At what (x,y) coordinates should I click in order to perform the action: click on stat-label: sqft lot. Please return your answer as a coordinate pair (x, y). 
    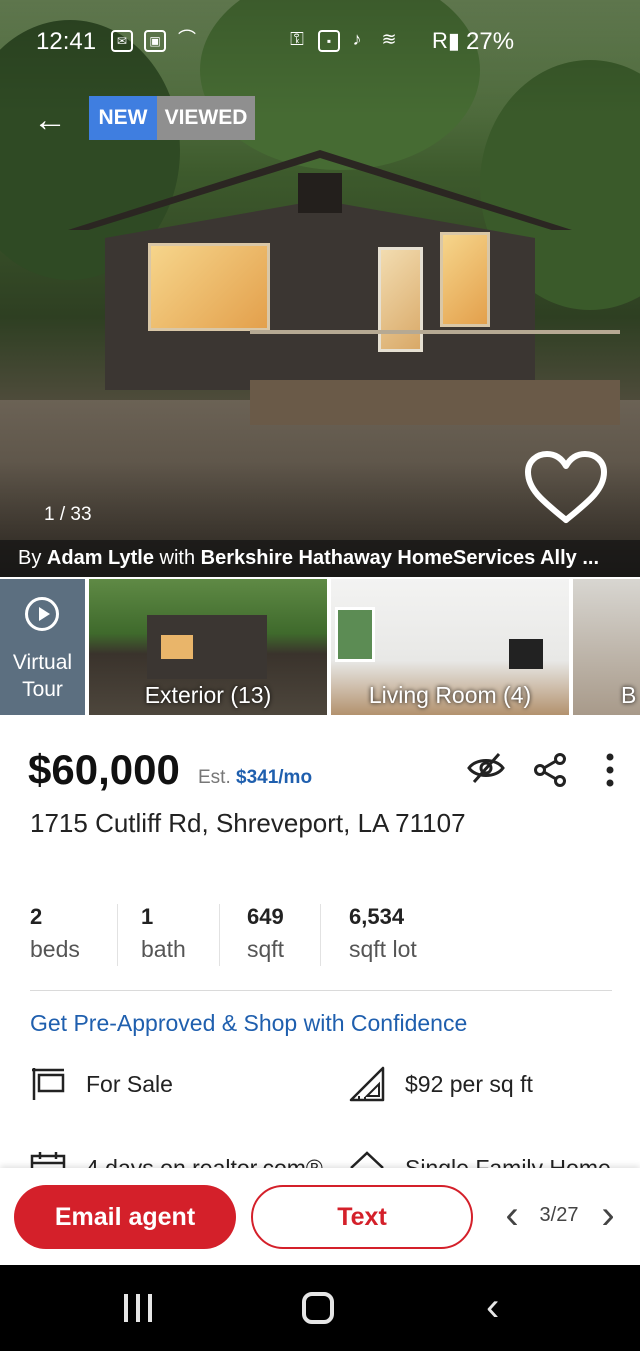
    Looking at the image, I should click on (383, 949).